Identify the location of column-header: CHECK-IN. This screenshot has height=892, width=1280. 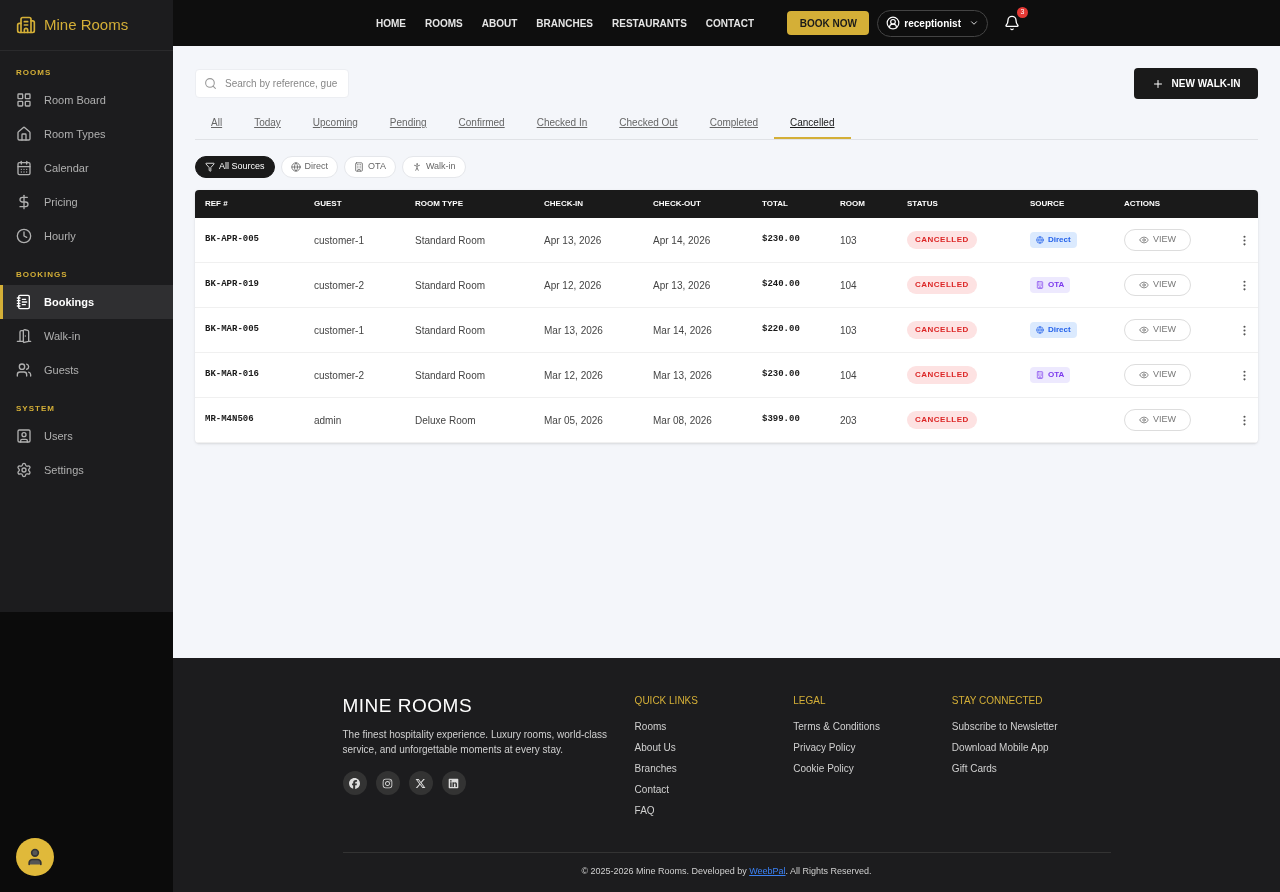
(564, 204).